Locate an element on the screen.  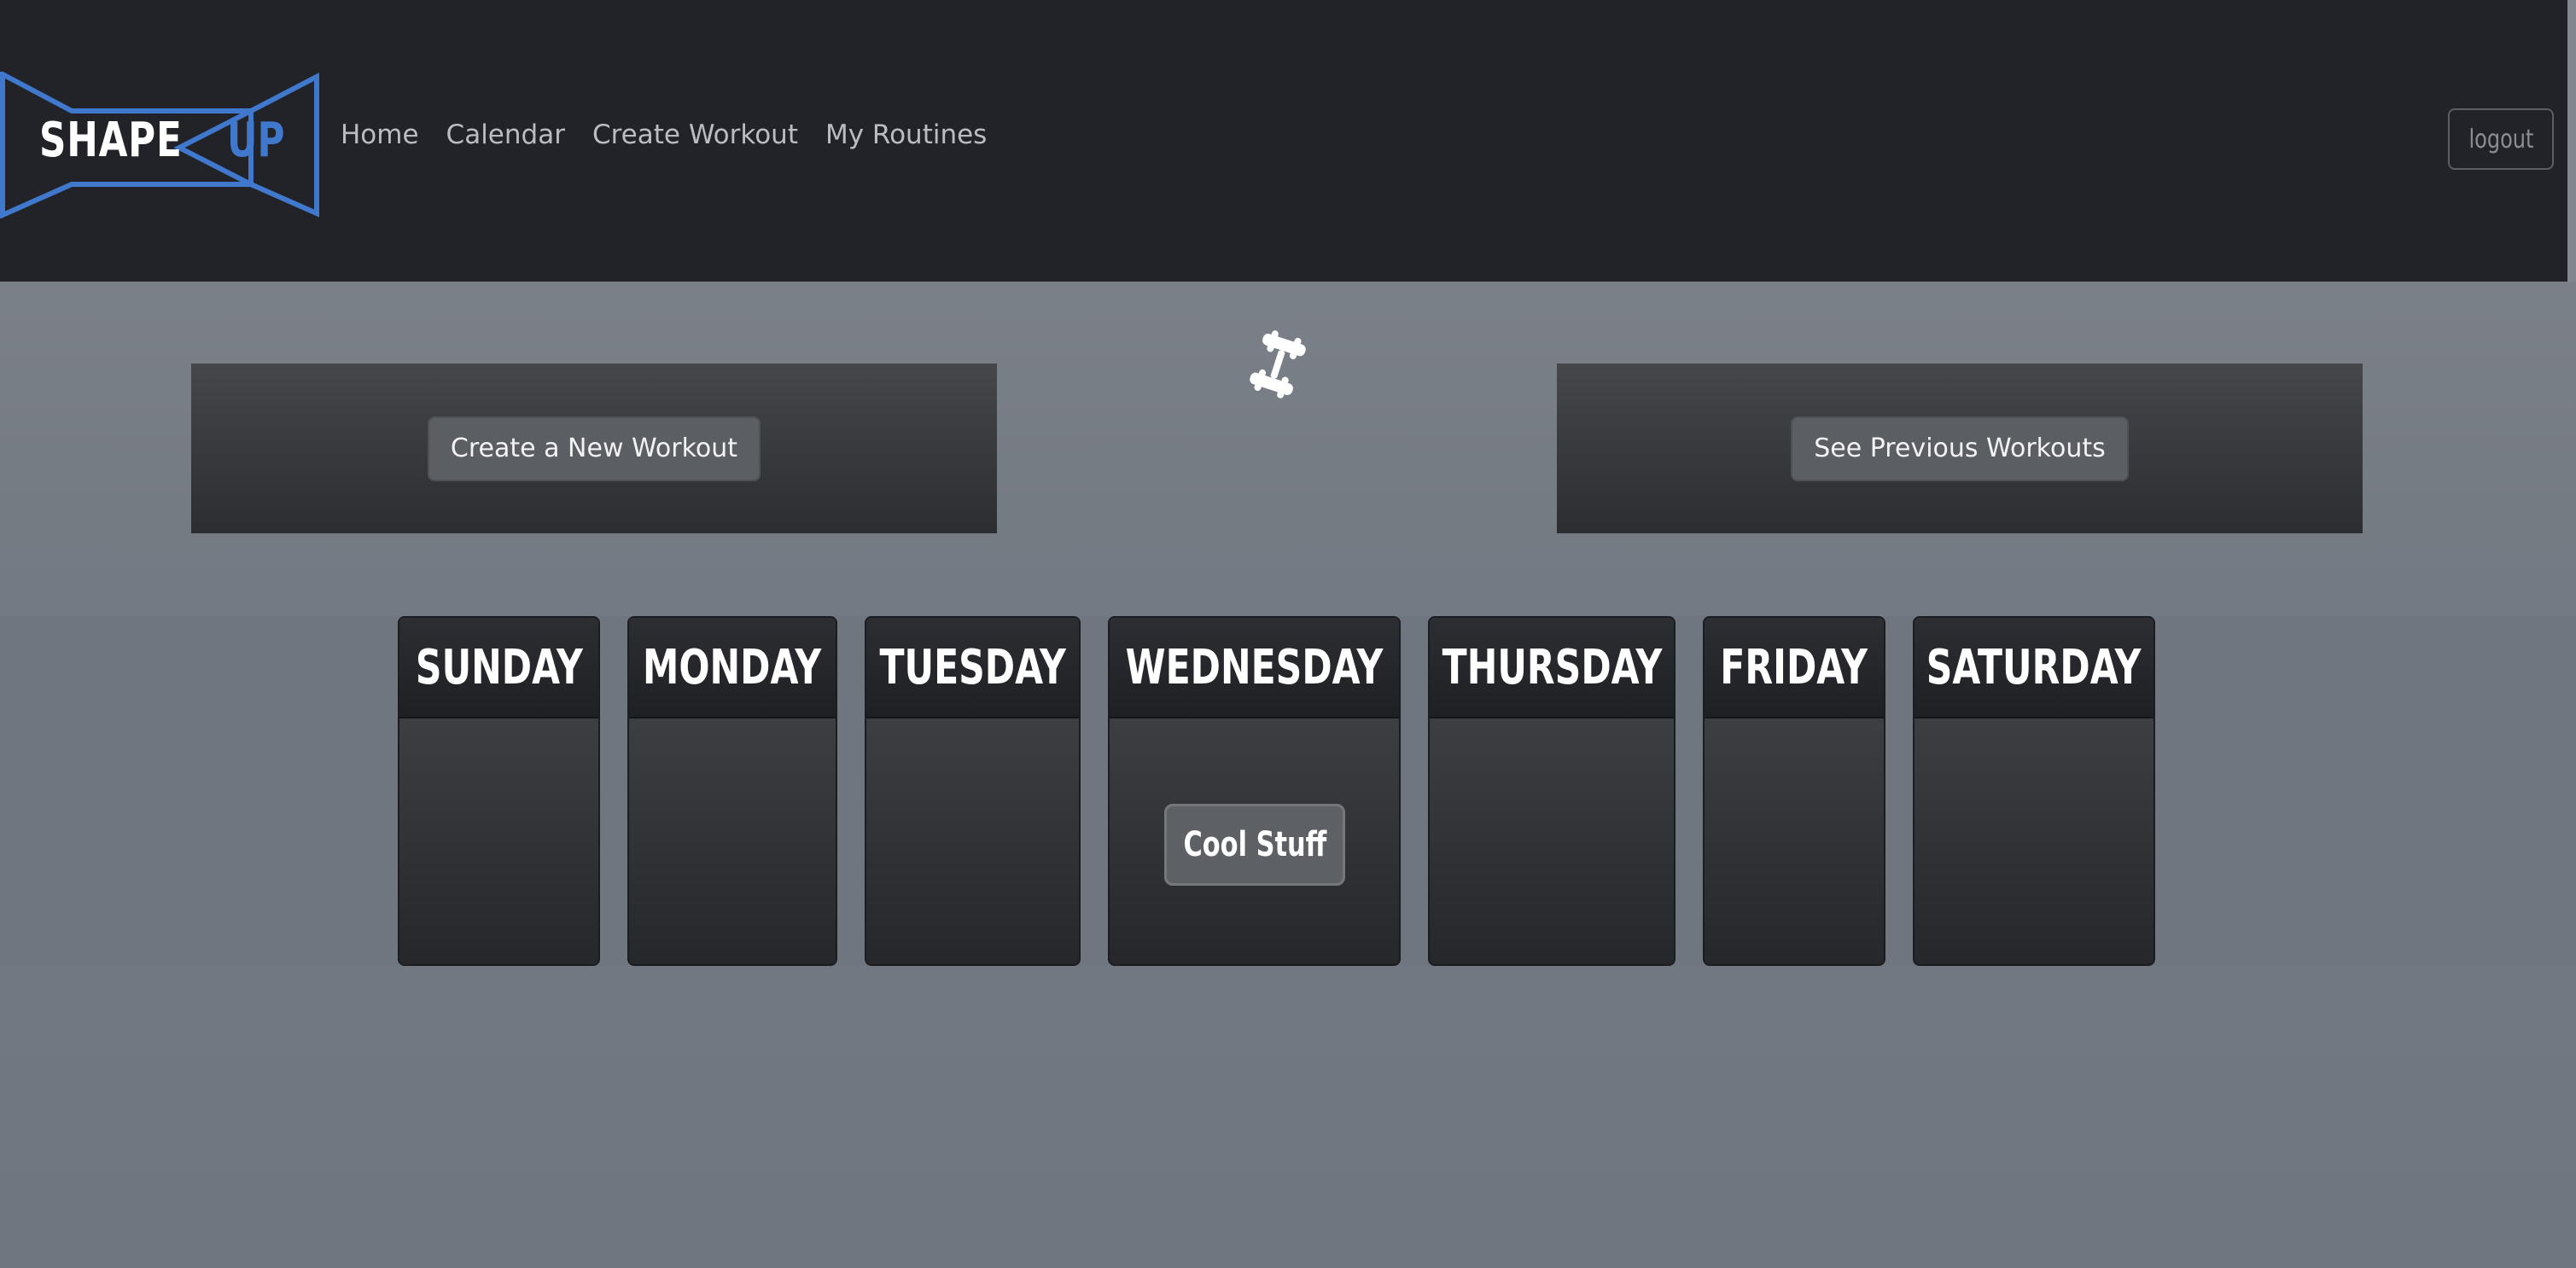
day-column-tuesday: TUESDAY is located at coordinates (973, 791).